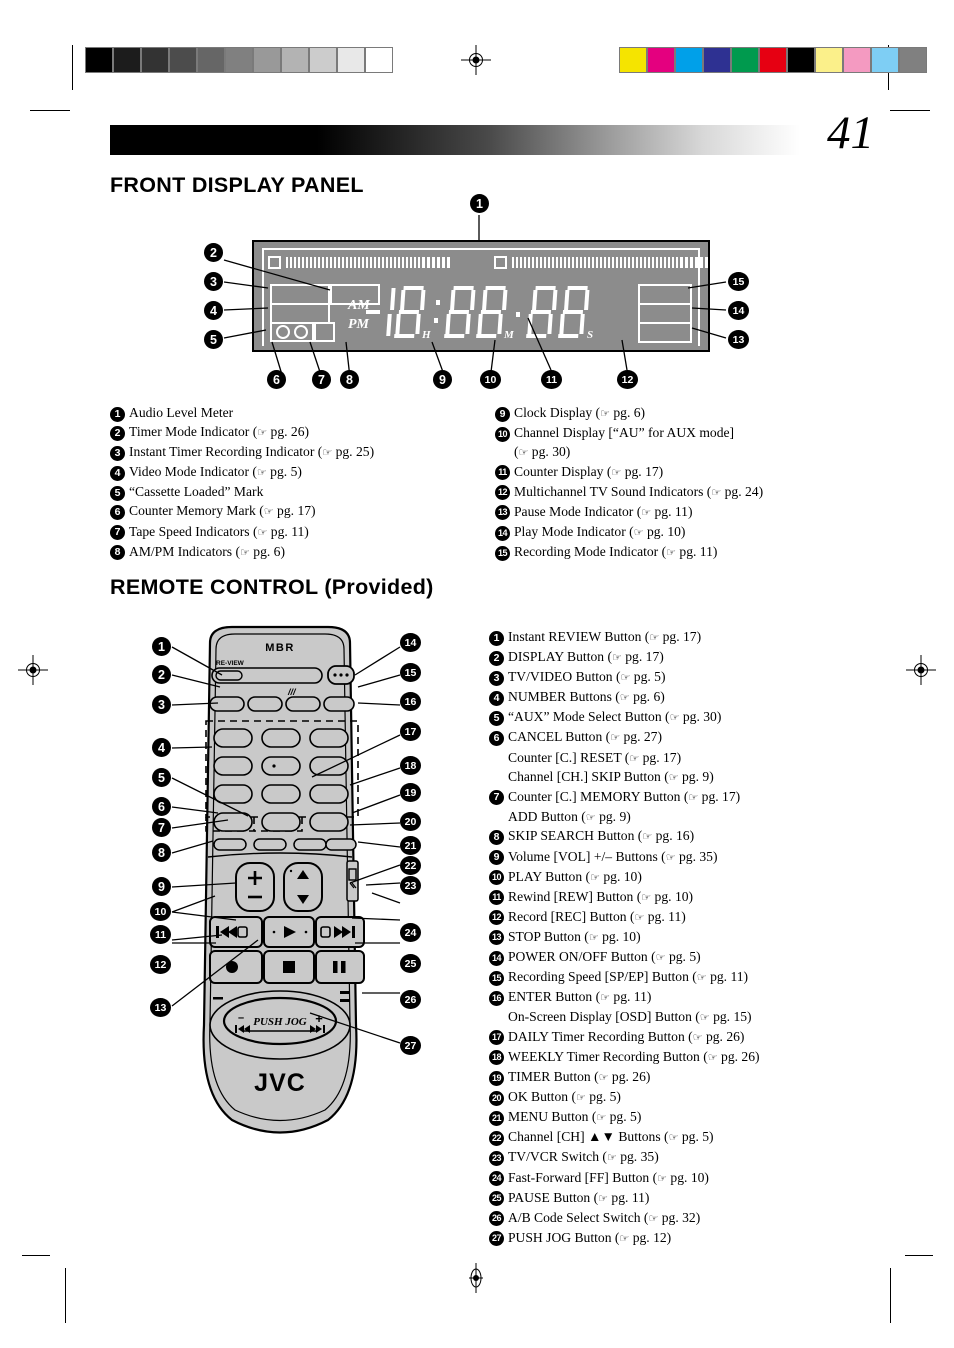 Image resolution: width=954 pixels, height=1348 pixels. I want to click on legend-item-label: Channel Display [“AU” for AUX mode], so click(624, 433).